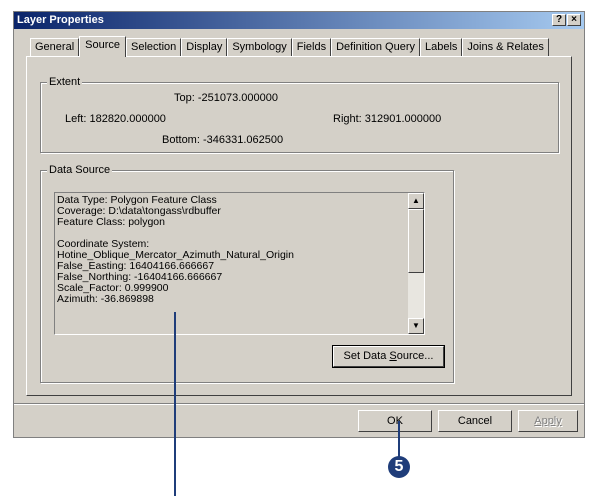  What do you see at coordinates (416, 241) in the screenshot?
I see `scroll-thumb` at bounding box center [416, 241].